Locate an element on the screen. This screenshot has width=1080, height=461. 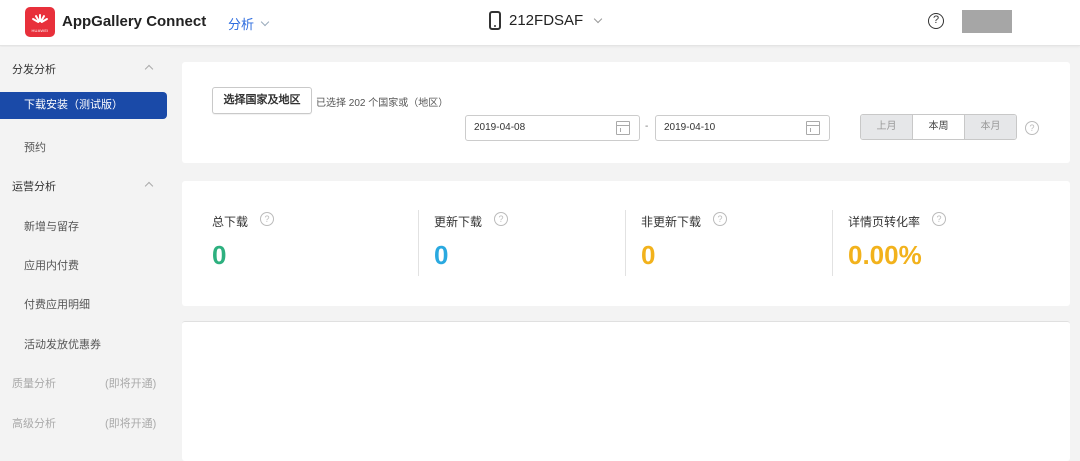
metric-label: 更新下载 is located at coordinates (458, 222).